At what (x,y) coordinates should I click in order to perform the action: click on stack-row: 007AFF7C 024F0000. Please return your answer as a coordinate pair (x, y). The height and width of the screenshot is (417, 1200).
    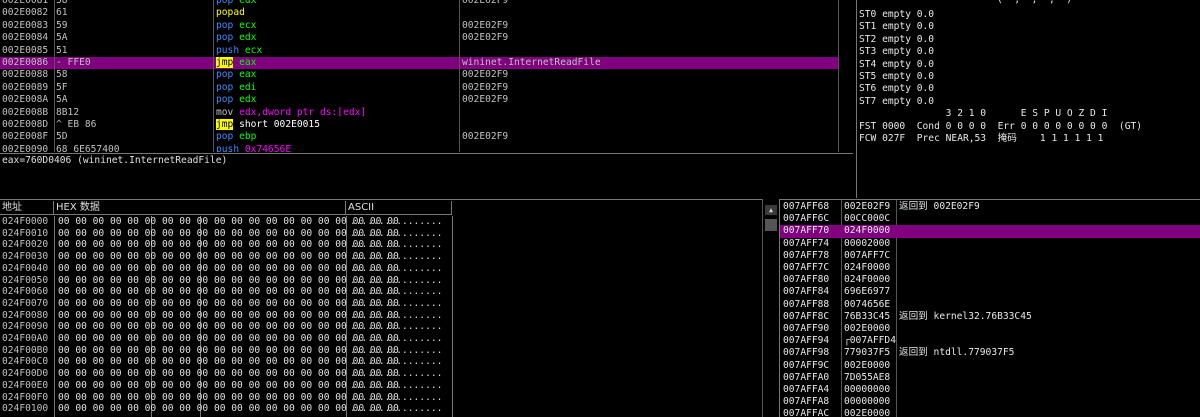
    Looking at the image, I should click on (990, 268).